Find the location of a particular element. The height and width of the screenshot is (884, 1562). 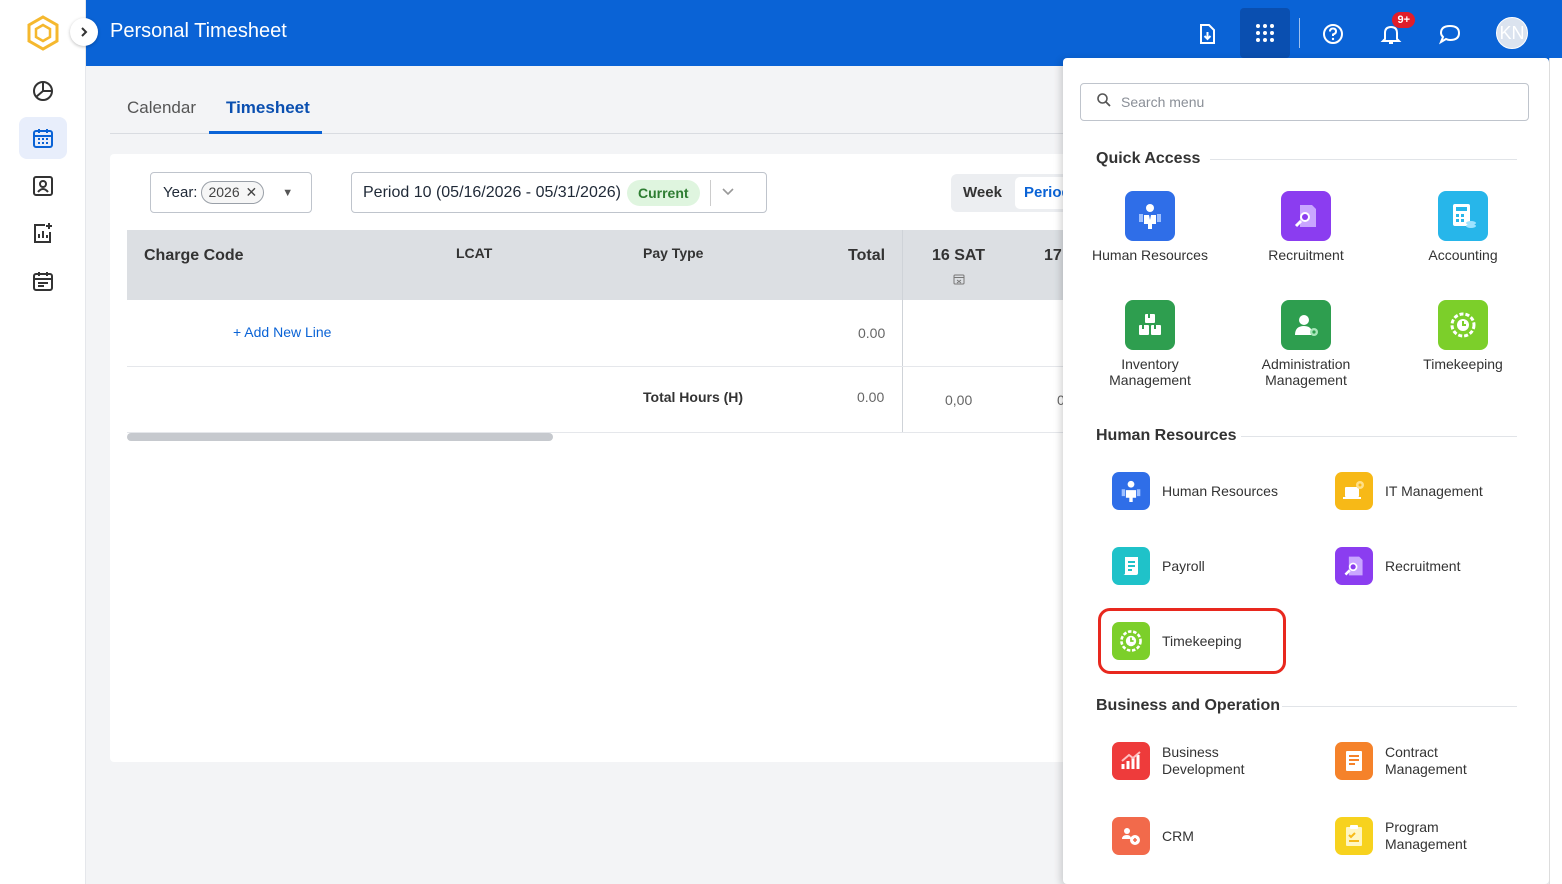

chat-icon is located at coordinates (1450, 34).